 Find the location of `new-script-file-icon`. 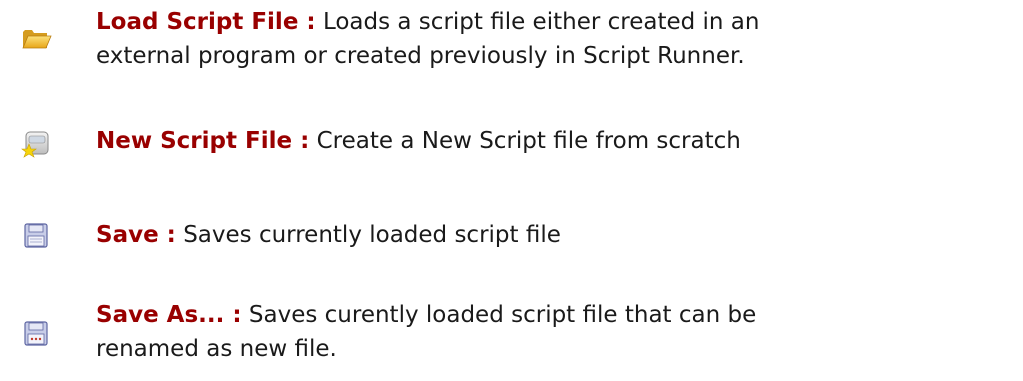

new-script-file-icon is located at coordinates (36, 144).